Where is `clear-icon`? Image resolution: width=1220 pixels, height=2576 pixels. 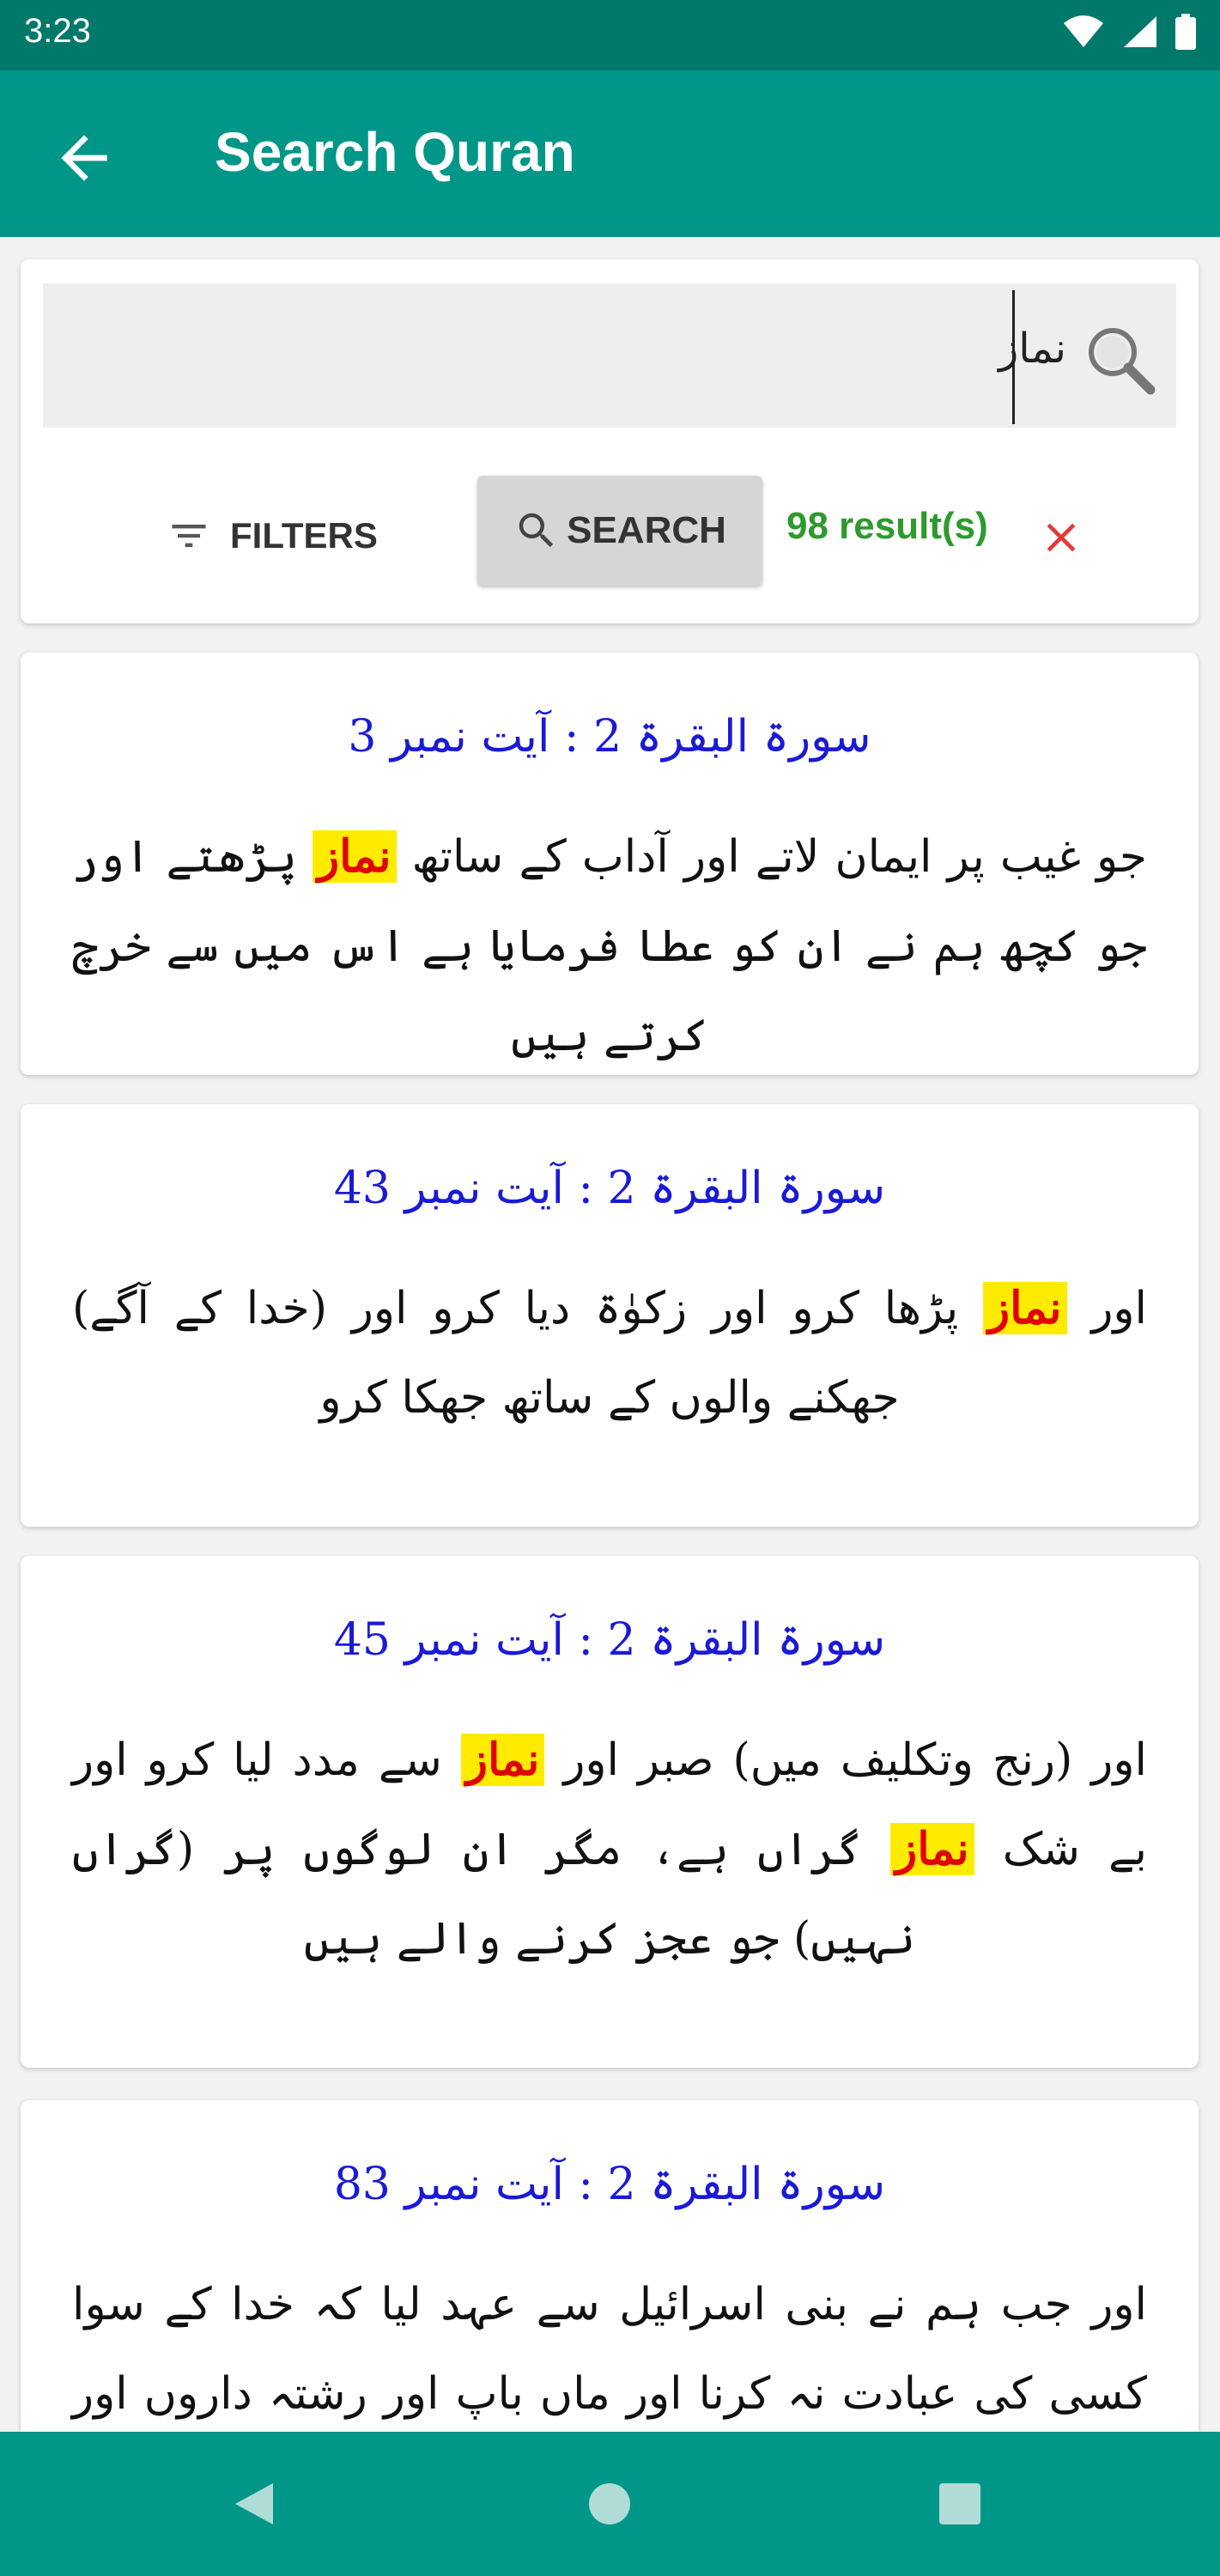 clear-icon is located at coordinates (1061, 537).